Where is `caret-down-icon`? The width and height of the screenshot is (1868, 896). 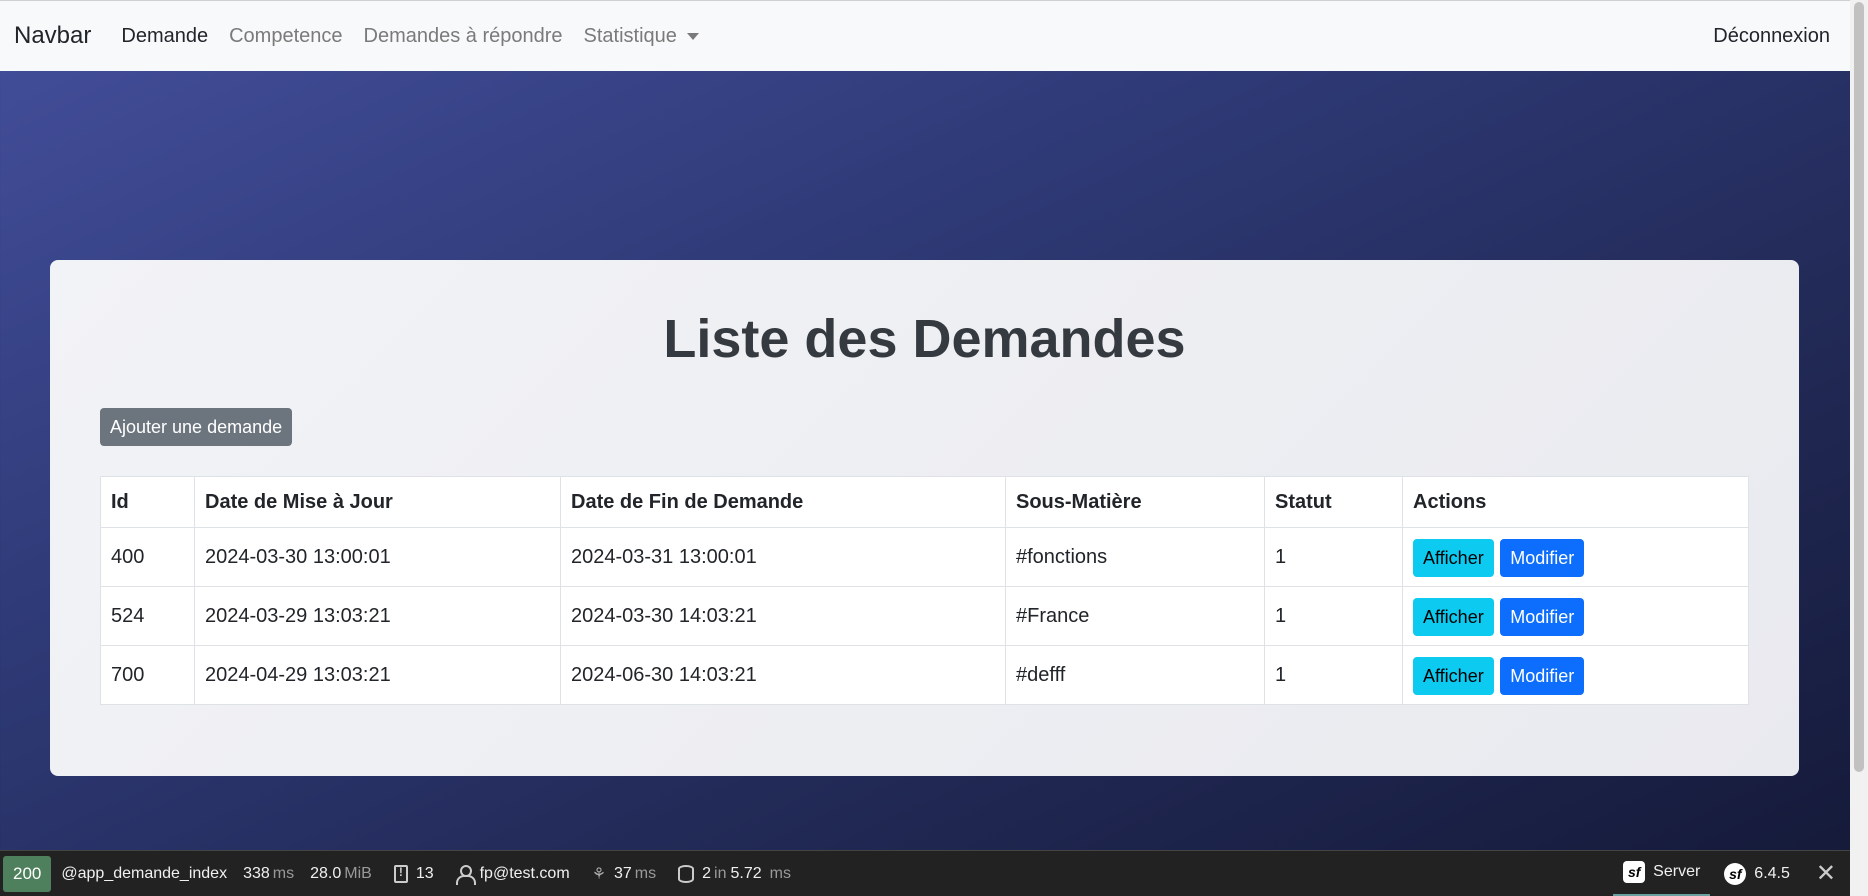
caret-down-icon is located at coordinates (692, 36).